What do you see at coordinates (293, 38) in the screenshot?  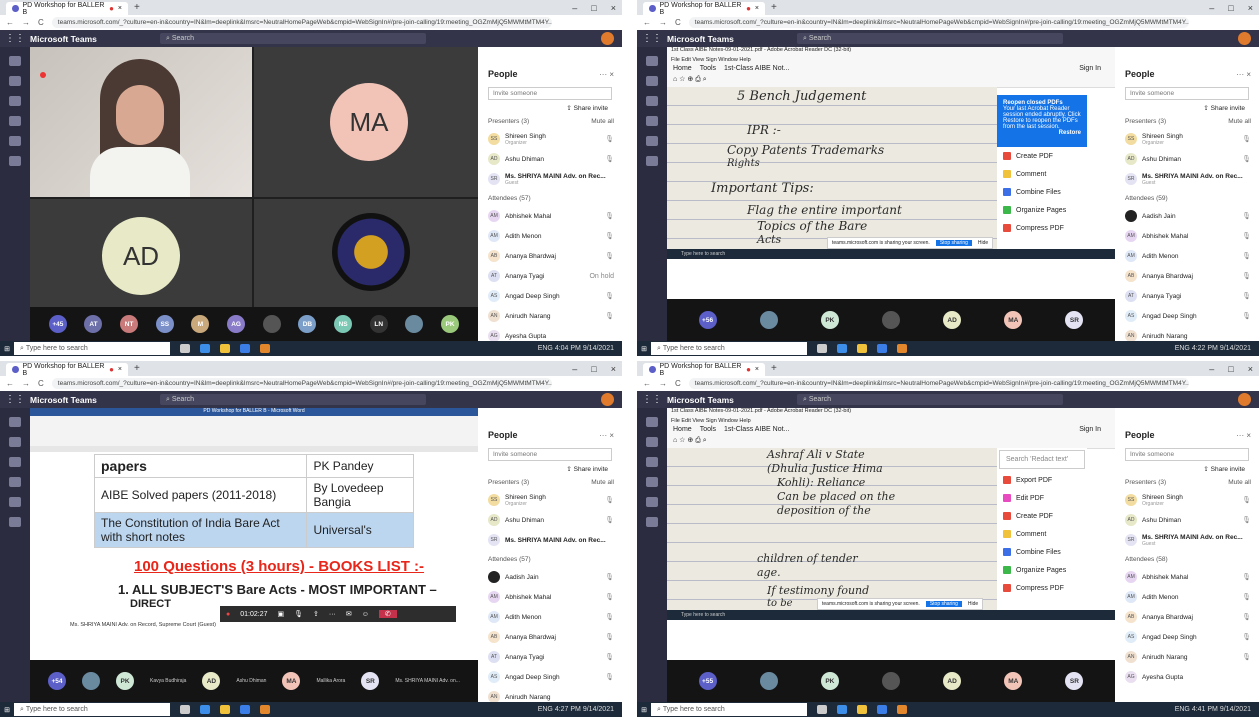 I see `teams-search: ⌕ Search` at bounding box center [293, 38].